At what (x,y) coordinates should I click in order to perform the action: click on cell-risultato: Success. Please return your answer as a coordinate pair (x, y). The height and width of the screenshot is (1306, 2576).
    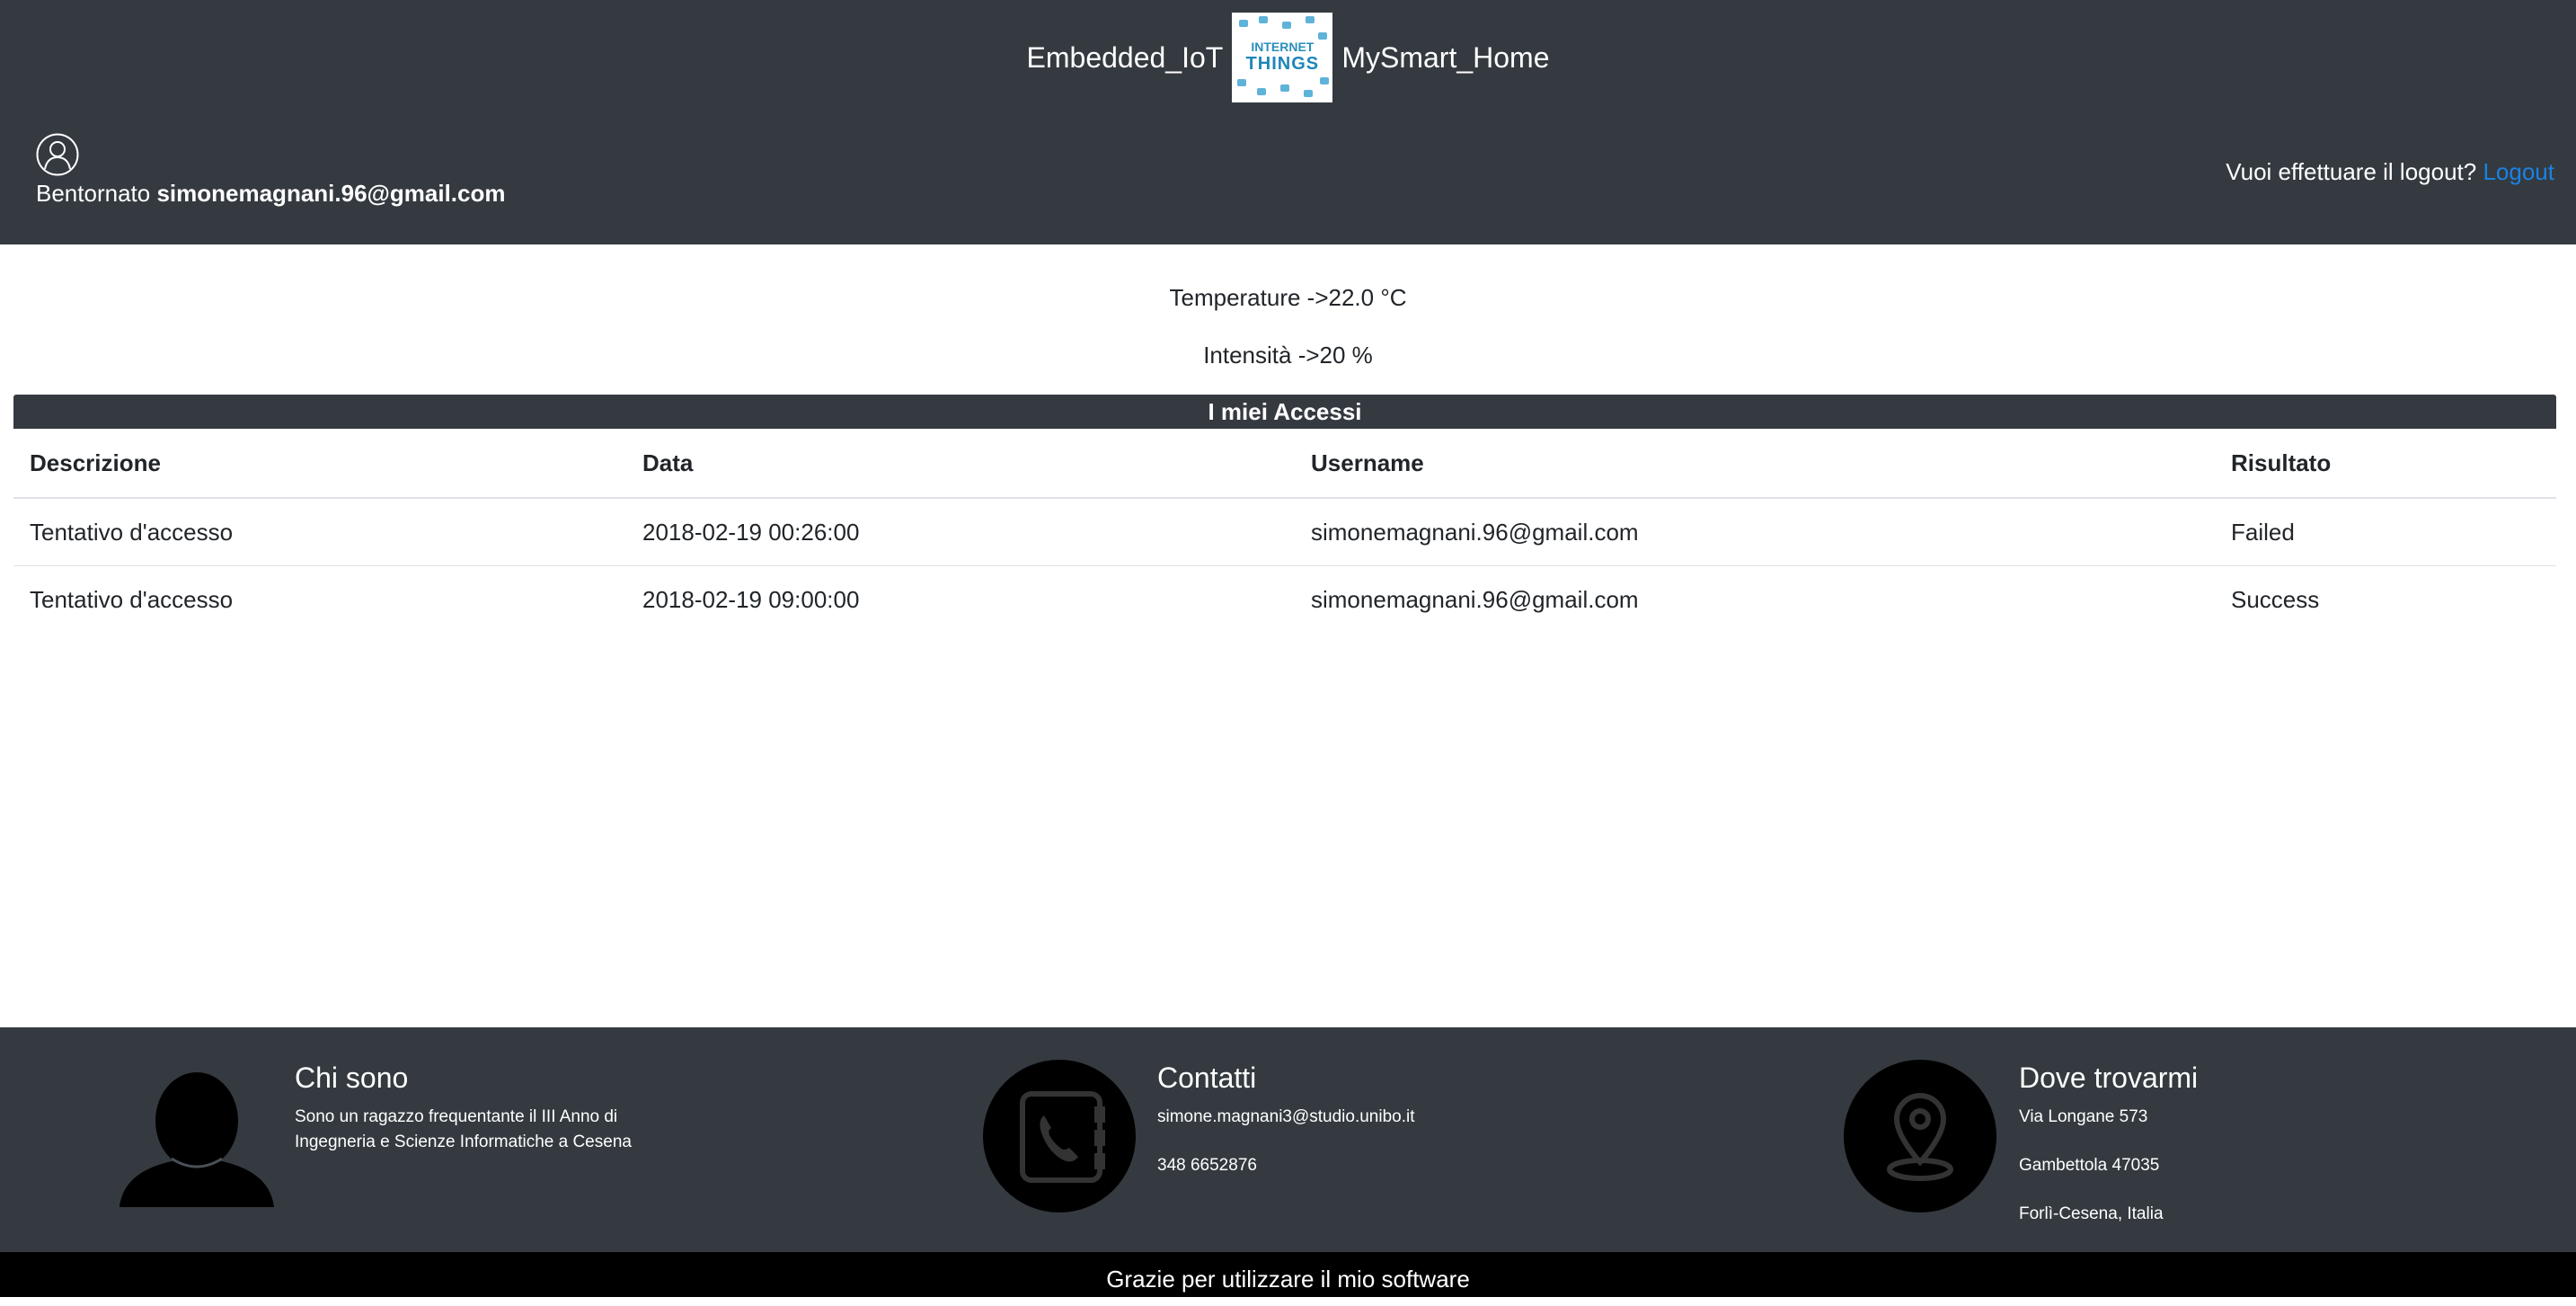
    Looking at the image, I should click on (2275, 599).